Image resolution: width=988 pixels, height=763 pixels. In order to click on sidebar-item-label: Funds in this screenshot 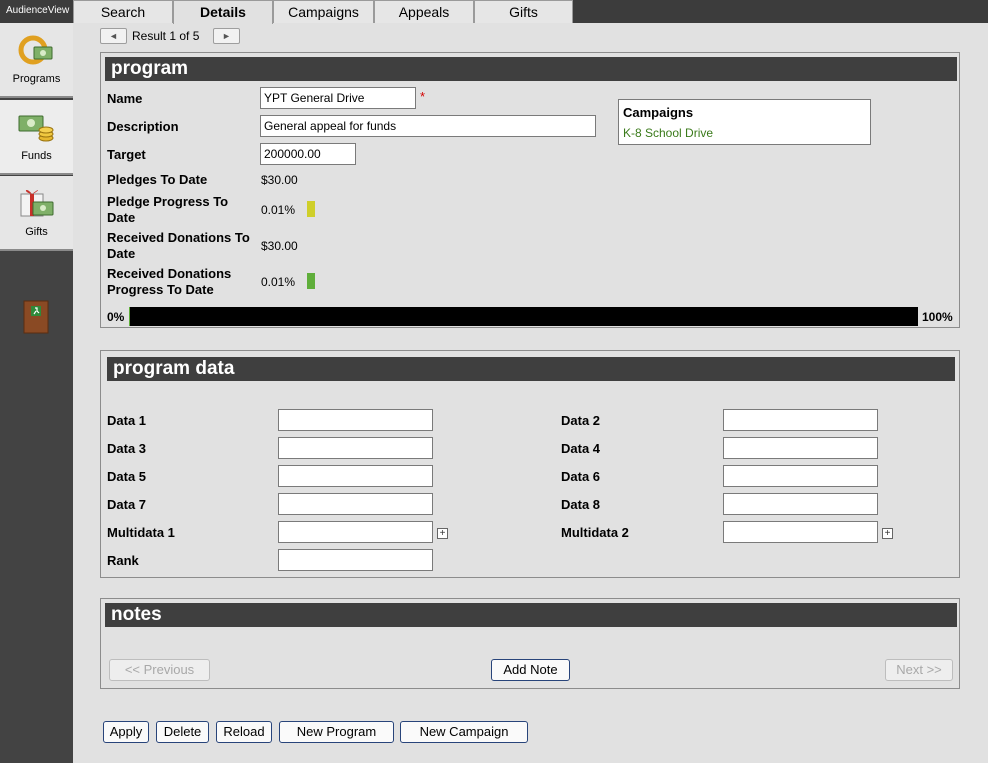, I will do `click(36, 156)`.